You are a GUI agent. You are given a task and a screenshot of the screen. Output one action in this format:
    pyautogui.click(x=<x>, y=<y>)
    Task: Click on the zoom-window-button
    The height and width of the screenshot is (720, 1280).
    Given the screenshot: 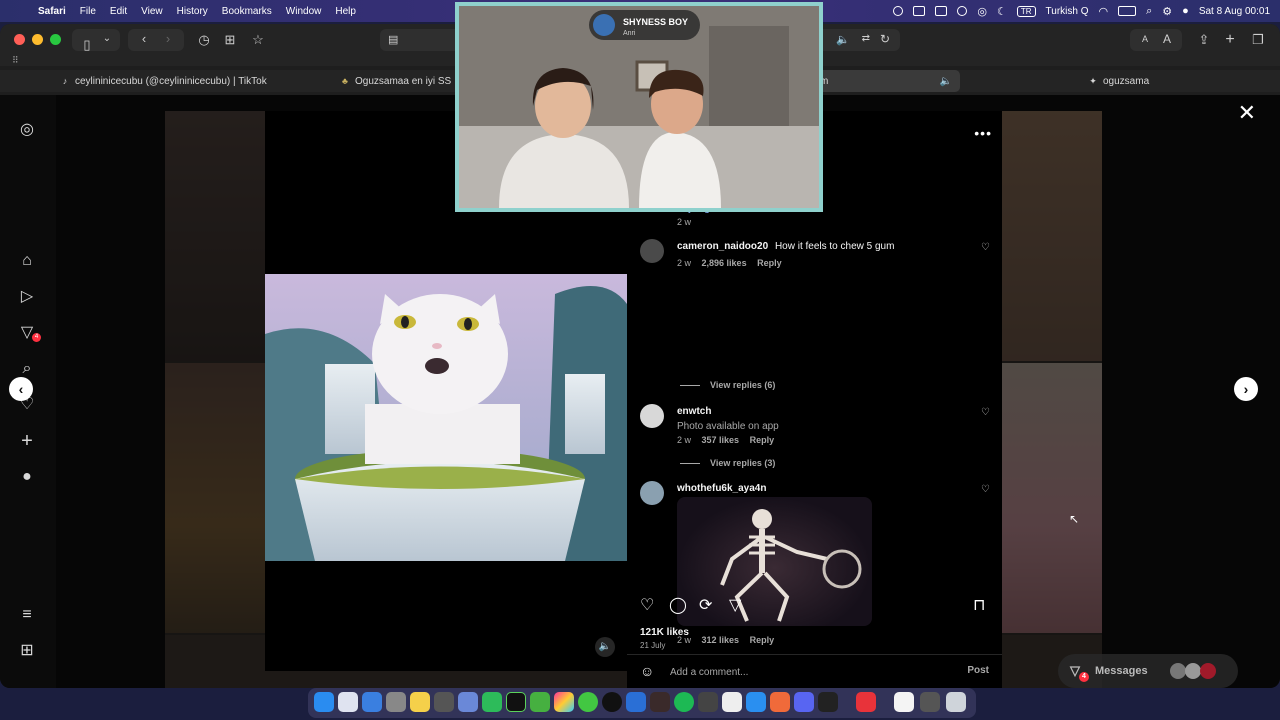 What is the action you would take?
    pyautogui.click(x=55, y=39)
    